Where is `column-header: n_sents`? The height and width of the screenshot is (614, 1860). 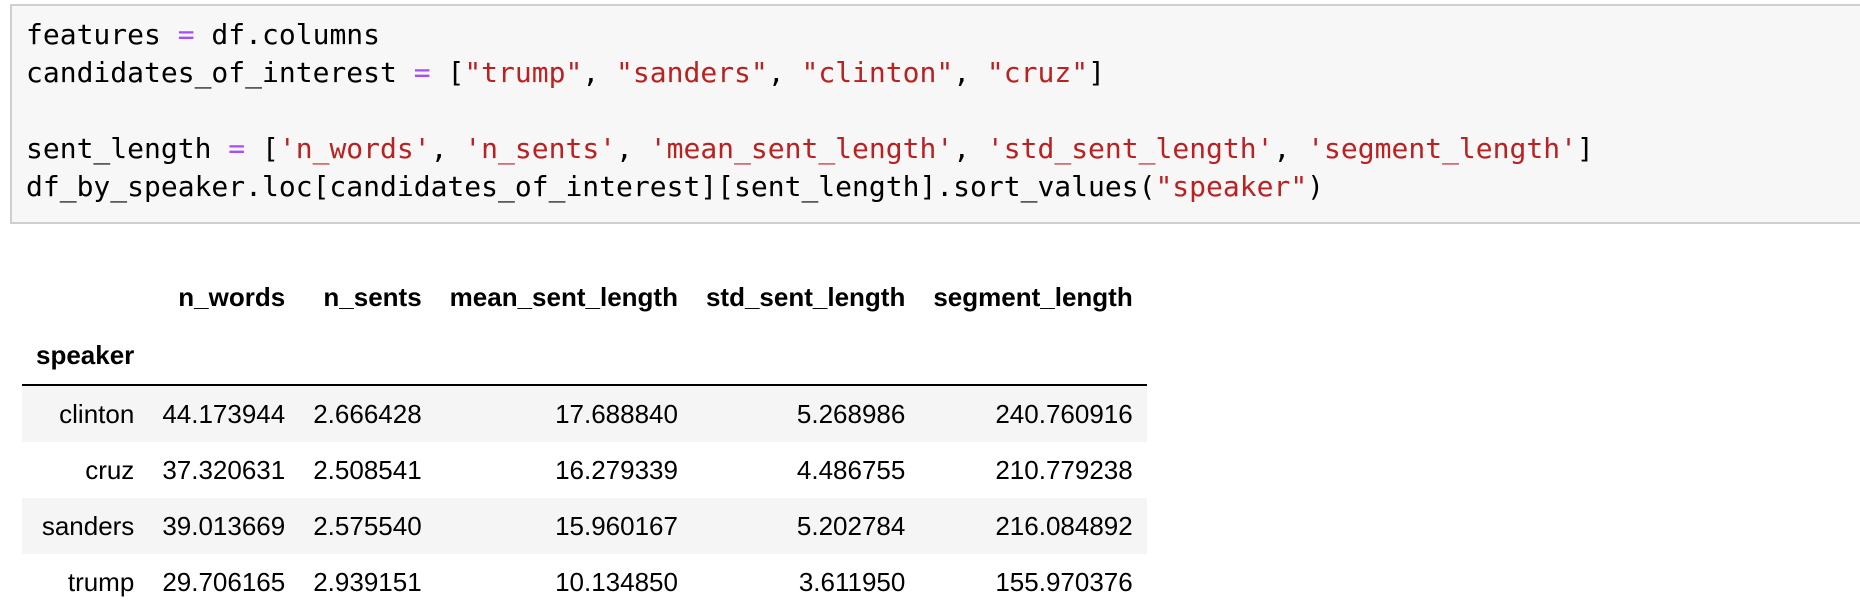 column-header: n_sents is located at coordinates (372, 296).